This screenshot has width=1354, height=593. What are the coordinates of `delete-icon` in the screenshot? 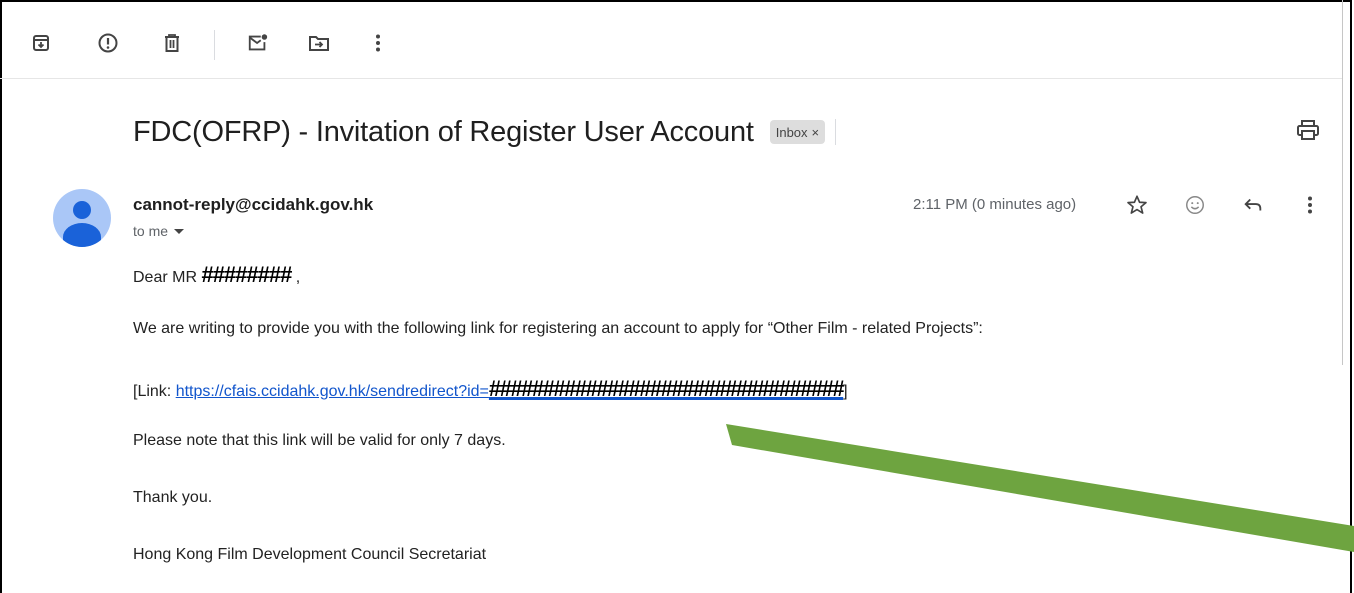 It's located at (172, 43).